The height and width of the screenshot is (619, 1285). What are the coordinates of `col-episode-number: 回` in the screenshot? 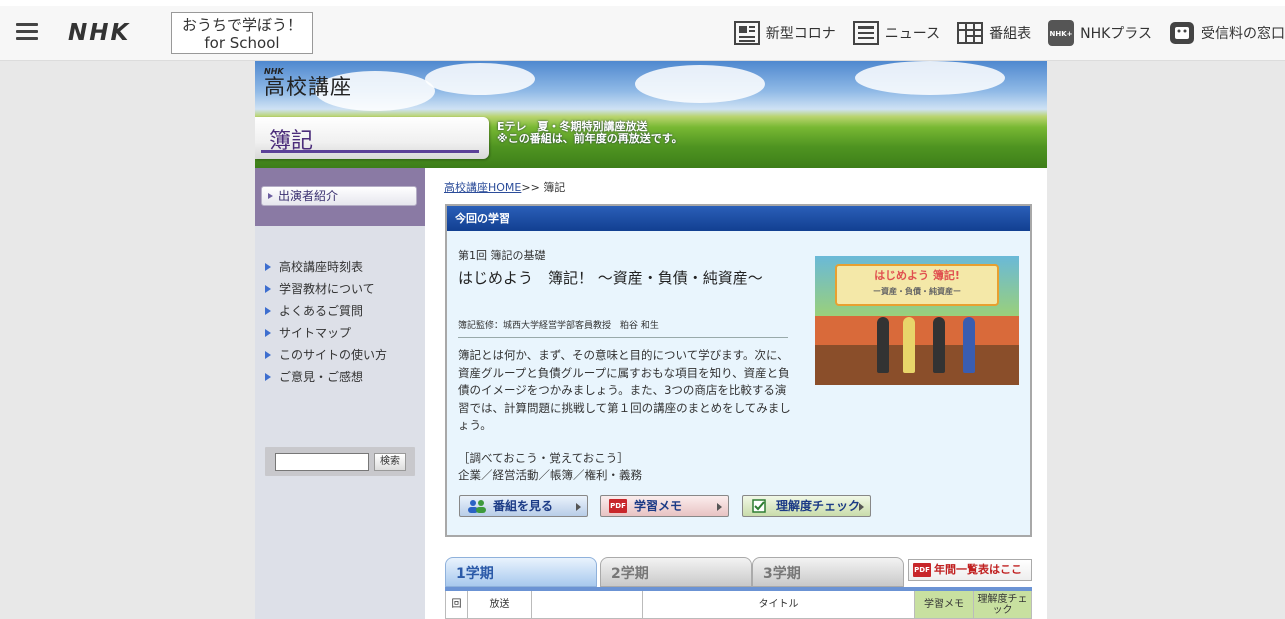 It's located at (457, 605).